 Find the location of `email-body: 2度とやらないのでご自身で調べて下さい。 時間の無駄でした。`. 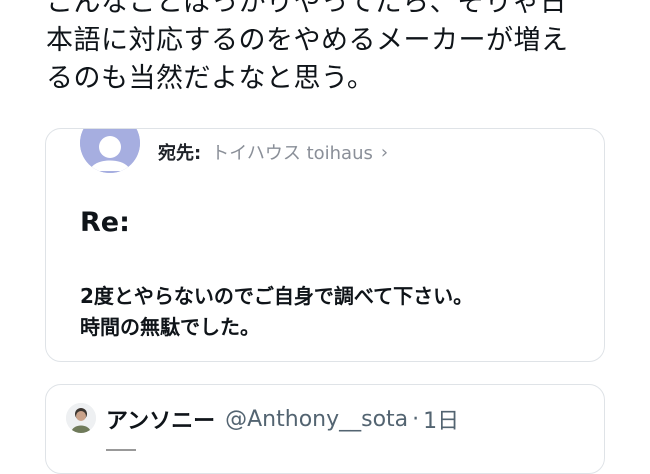

email-body: 2度とやらないのでご自身で調べて下さい。 時間の無駄でした。 is located at coordinates (276, 312).